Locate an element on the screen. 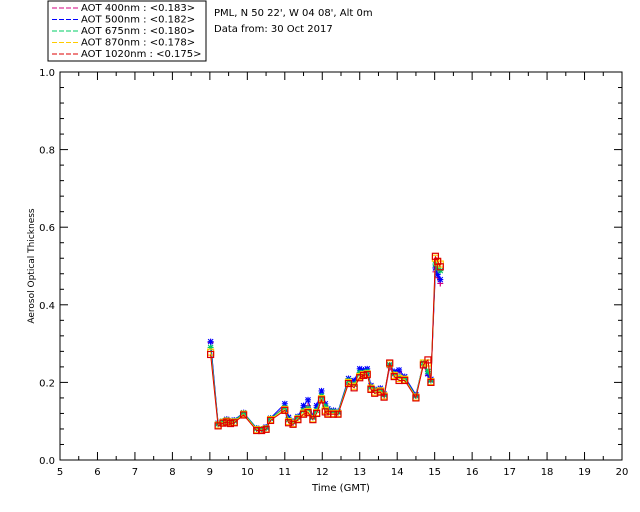  legend-label: AOT 870nm : <0.178> is located at coordinates (138, 43).